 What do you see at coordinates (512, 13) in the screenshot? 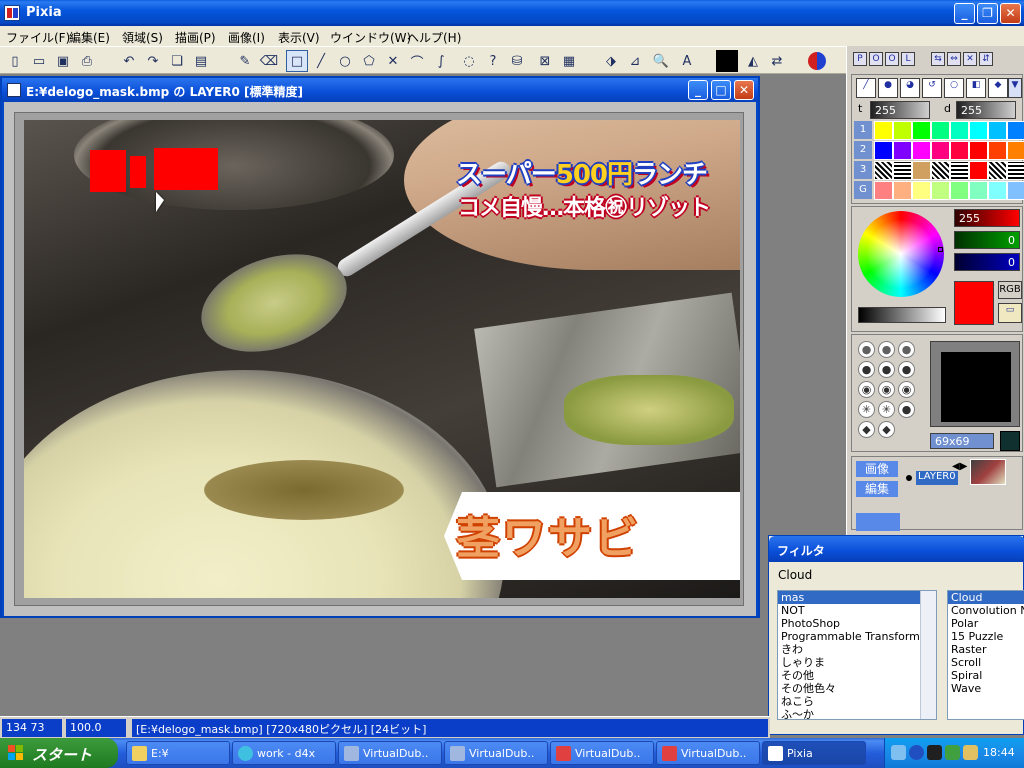
I see `app-title-bar: Pixia _ ❐ ✕` at bounding box center [512, 13].